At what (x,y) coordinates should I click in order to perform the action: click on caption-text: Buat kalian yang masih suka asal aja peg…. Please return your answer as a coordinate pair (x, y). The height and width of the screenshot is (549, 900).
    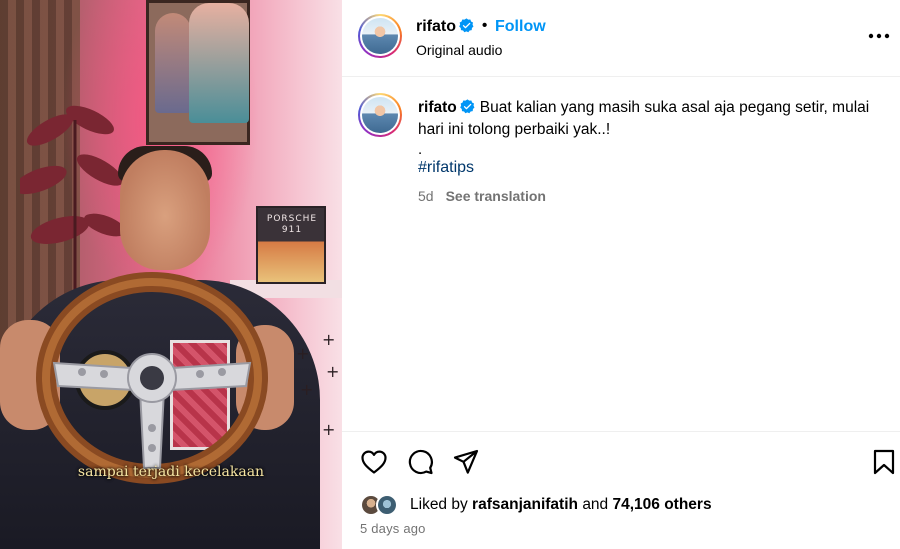
    Looking at the image, I should click on (644, 118).